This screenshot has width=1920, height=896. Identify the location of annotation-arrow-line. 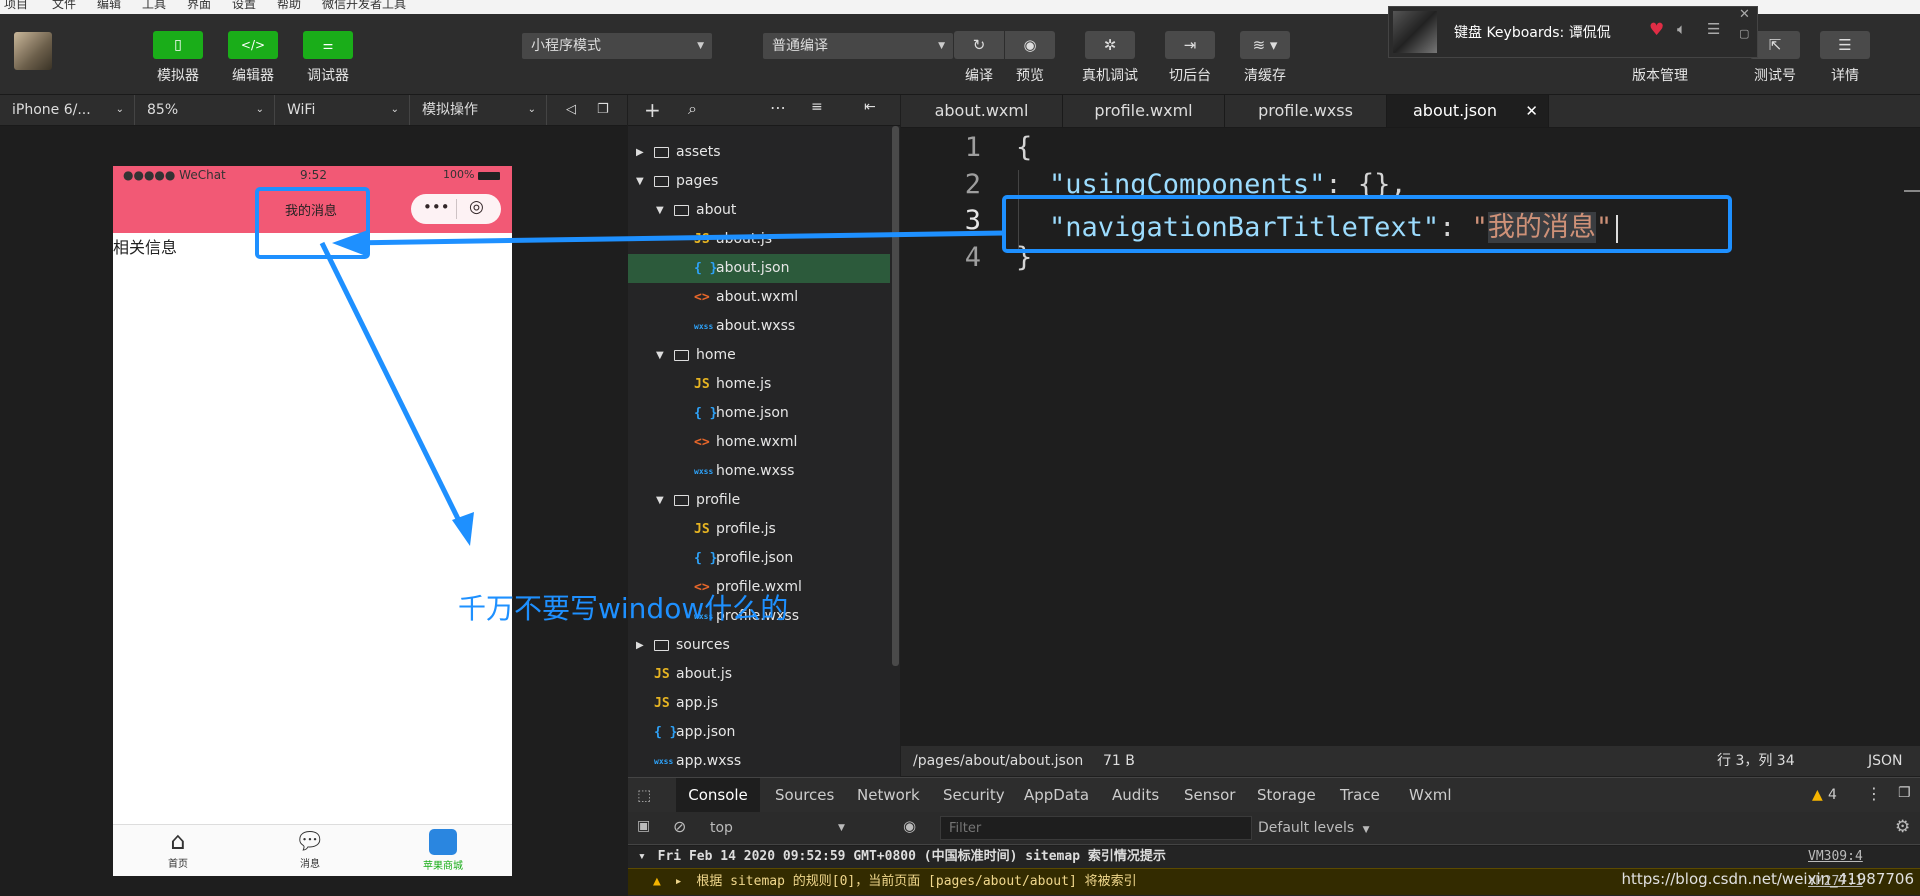
(674, 238).